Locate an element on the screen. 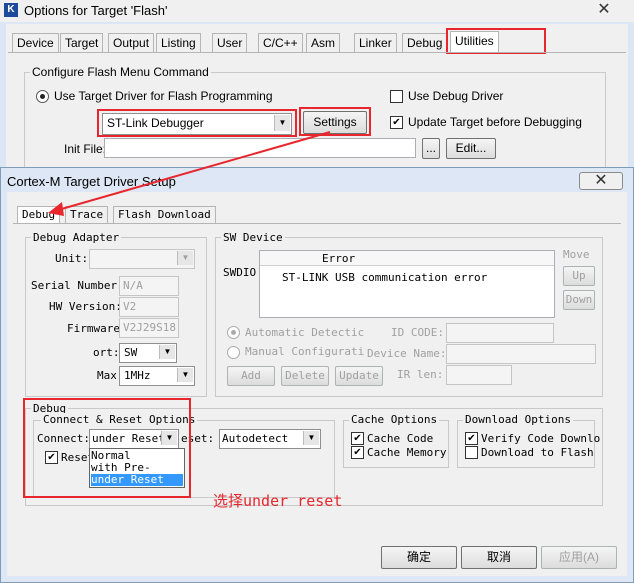  annotation-arrow is located at coordinates (189, 173).